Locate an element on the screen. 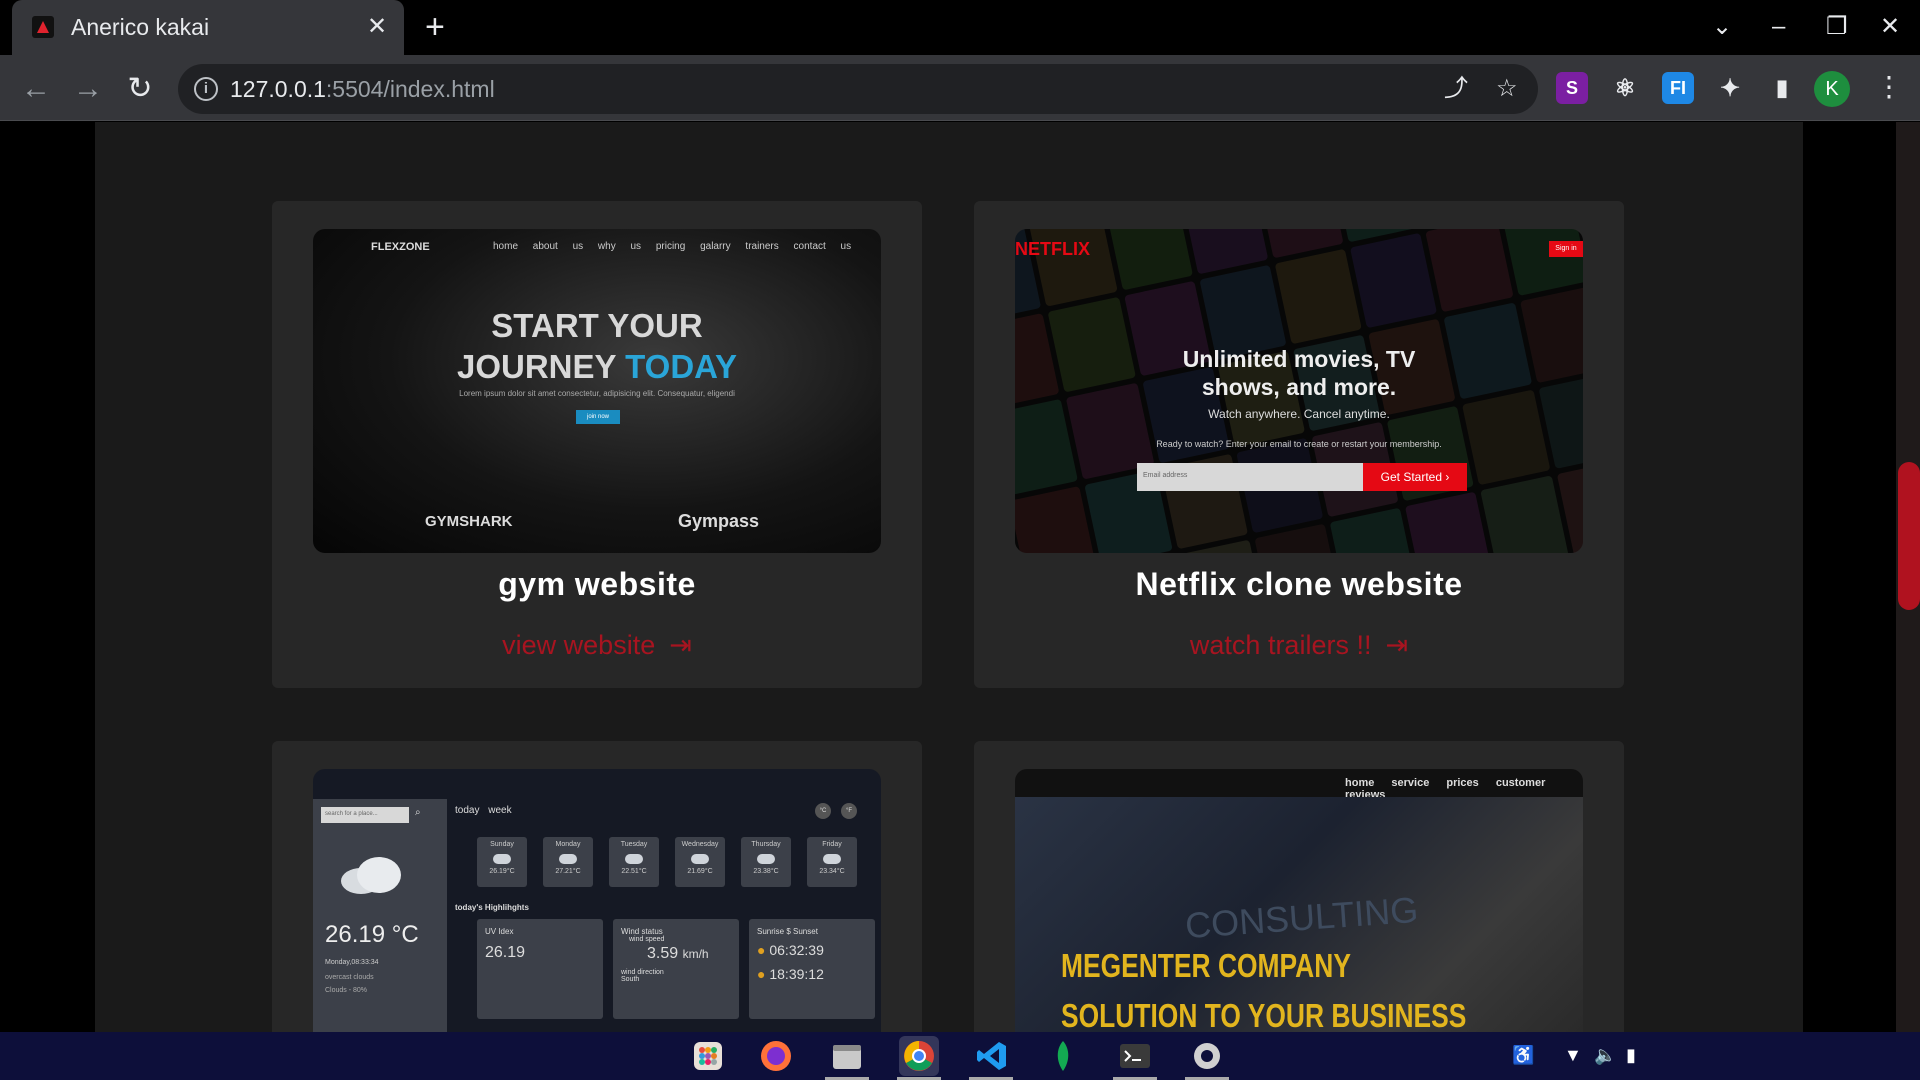  shot-email-field: Email address is located at coordinates (1250, 477).